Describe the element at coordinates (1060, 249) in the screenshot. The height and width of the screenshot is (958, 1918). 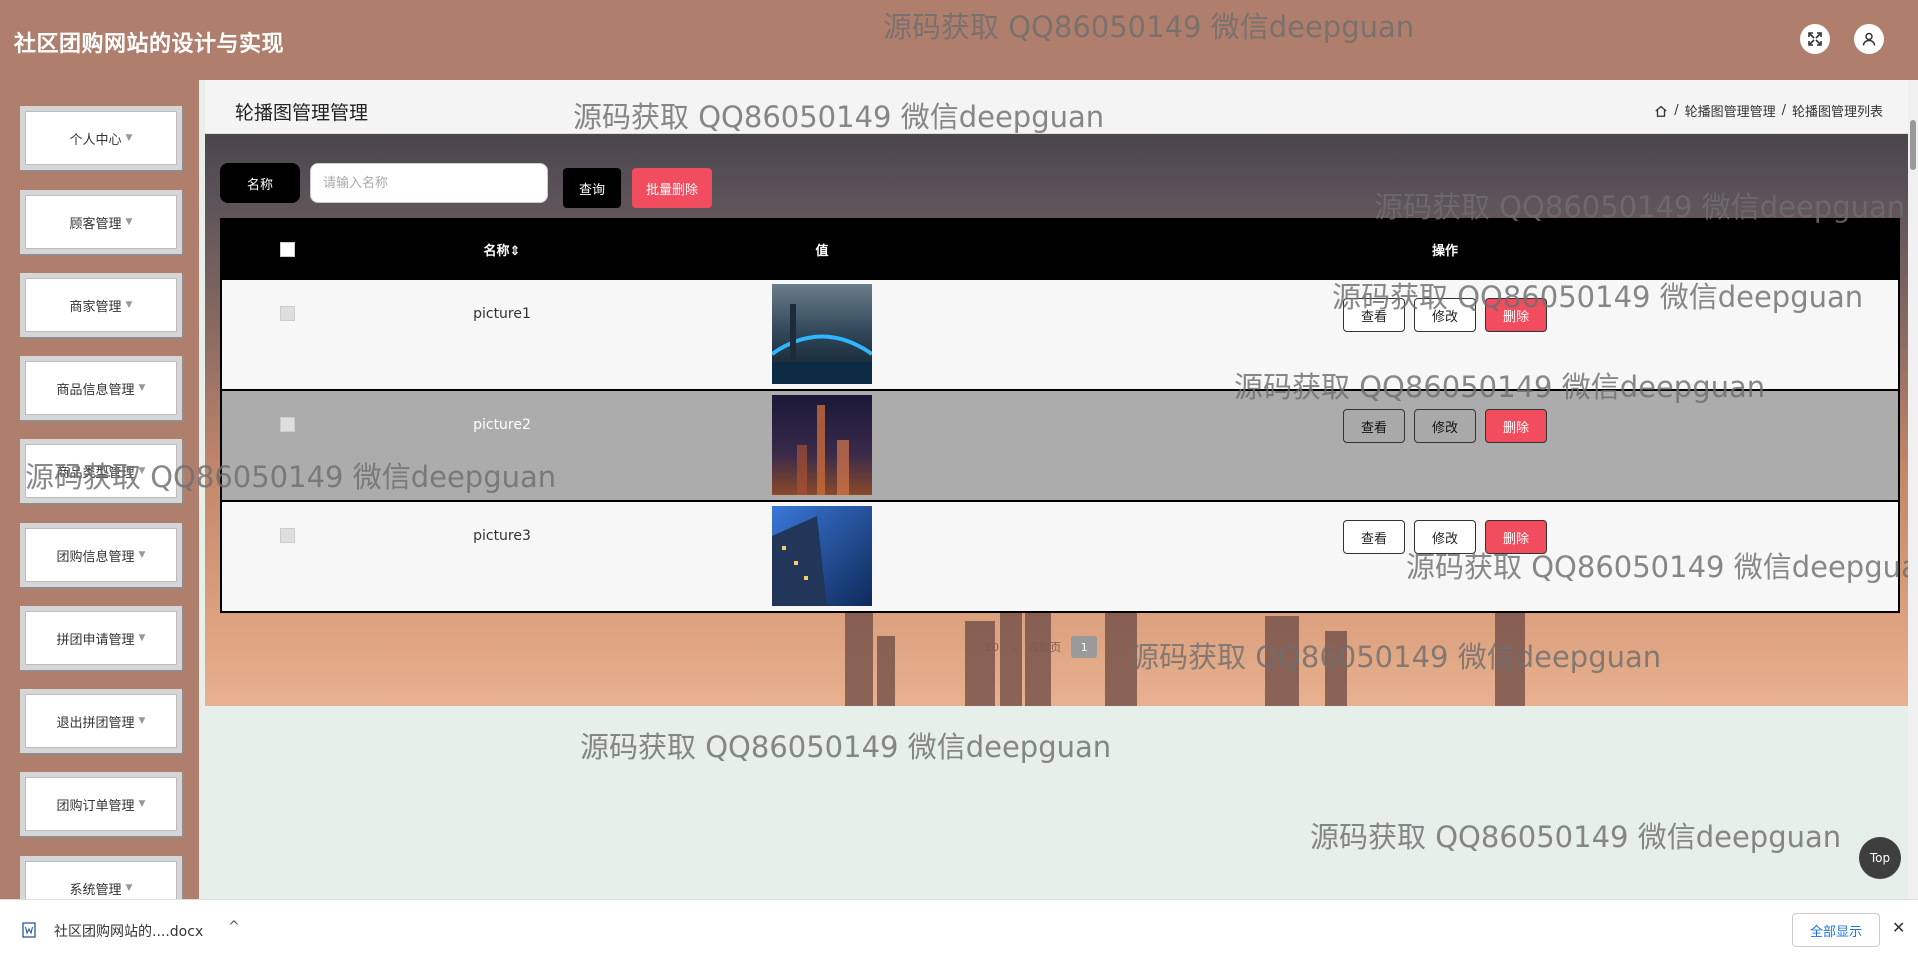
I see `table-header: 名称⇕ 值 操作` at that location.